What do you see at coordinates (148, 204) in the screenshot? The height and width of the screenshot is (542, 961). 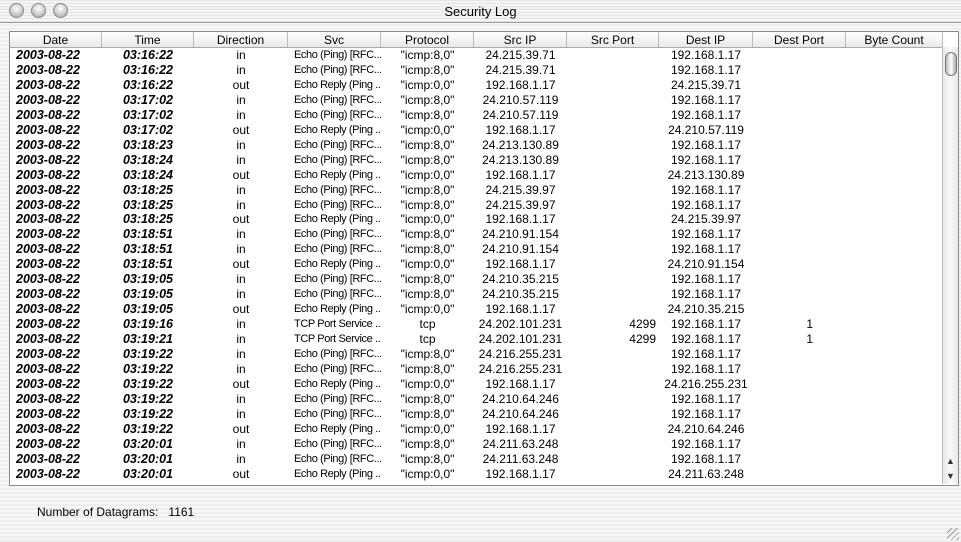 I see `cell-time: 03:18:25` at bounding box center [148, 204].